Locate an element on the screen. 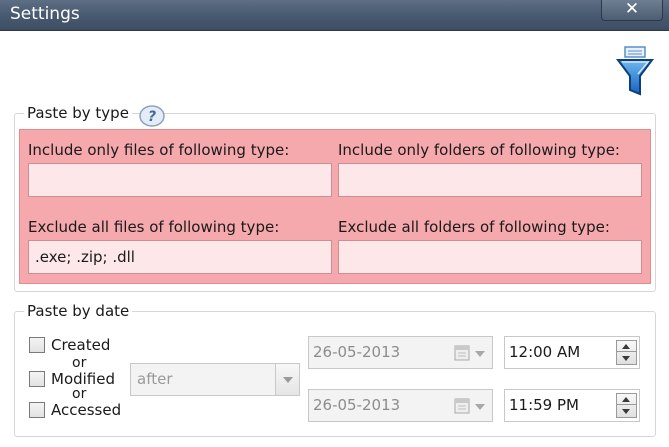  date-condition-select: after is located at coordinates (215, 379).